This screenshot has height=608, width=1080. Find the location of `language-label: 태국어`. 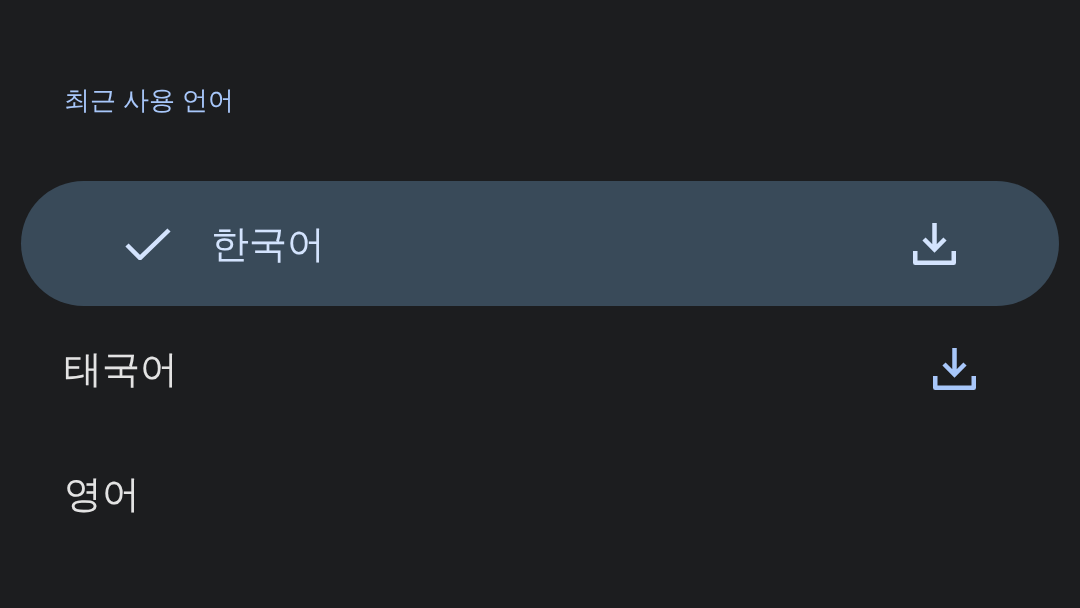

language-label: 태국어 is located at coordinates (121, 369).